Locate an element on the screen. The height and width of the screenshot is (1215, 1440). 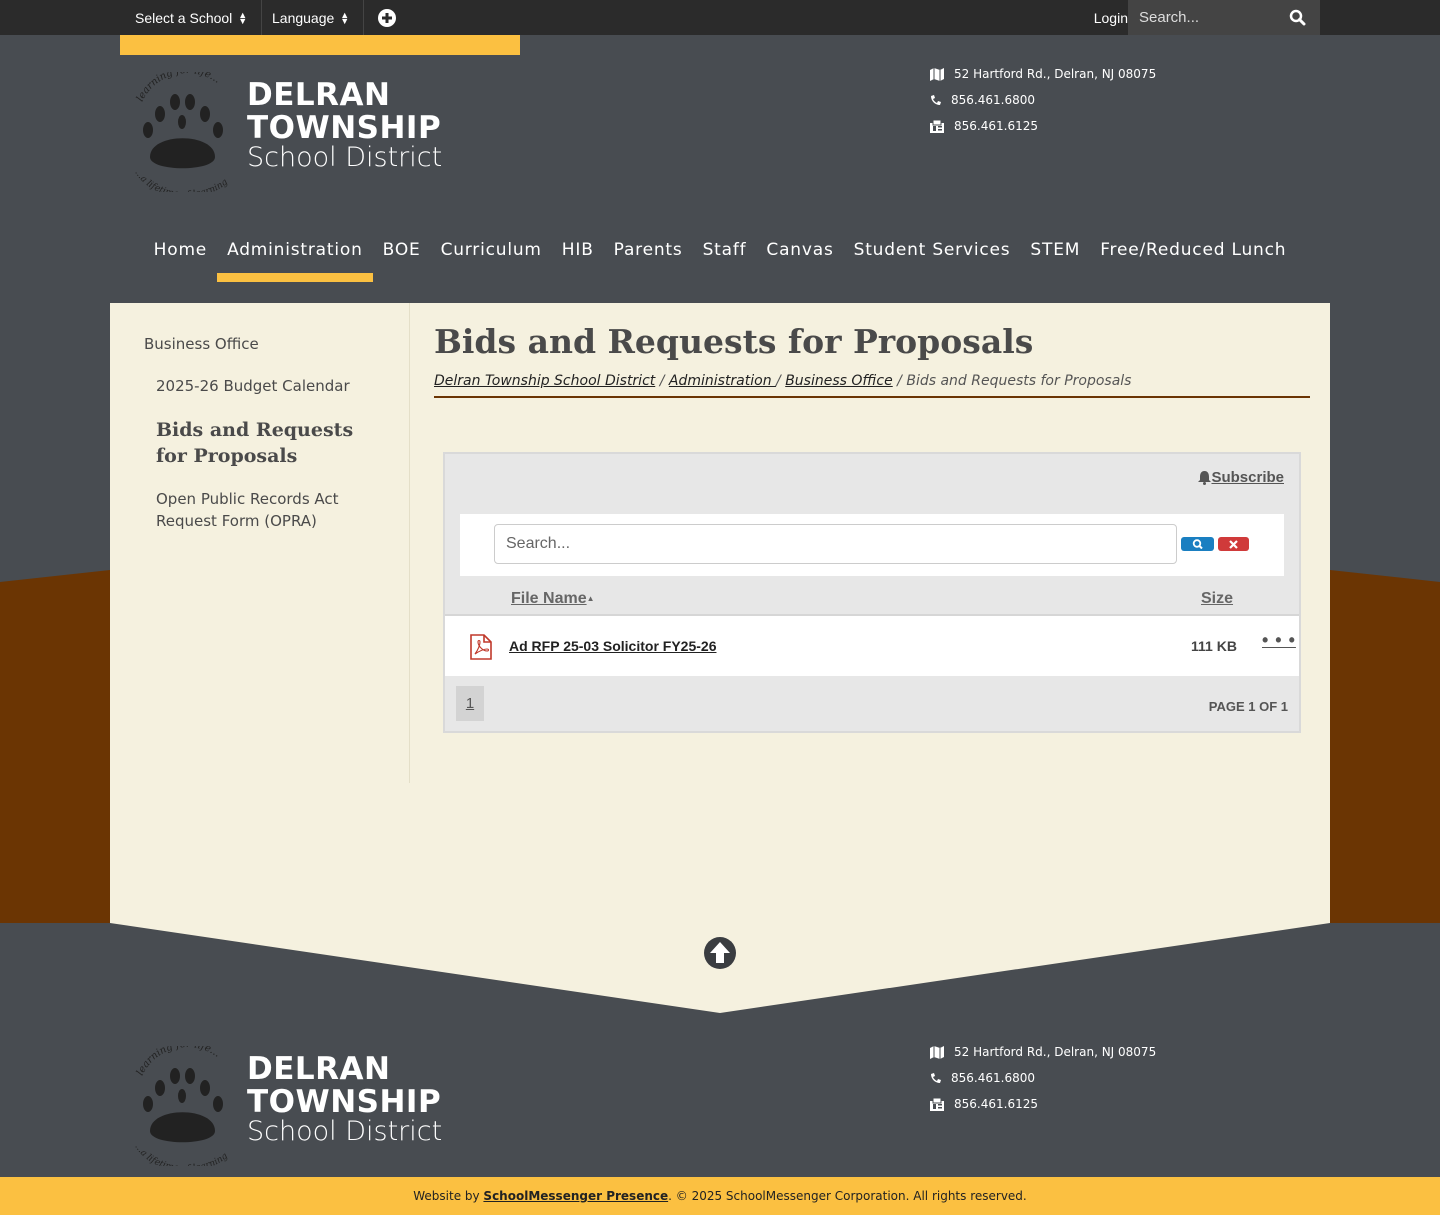
nav-stem: STEM is located at coordinates (1055, 251).